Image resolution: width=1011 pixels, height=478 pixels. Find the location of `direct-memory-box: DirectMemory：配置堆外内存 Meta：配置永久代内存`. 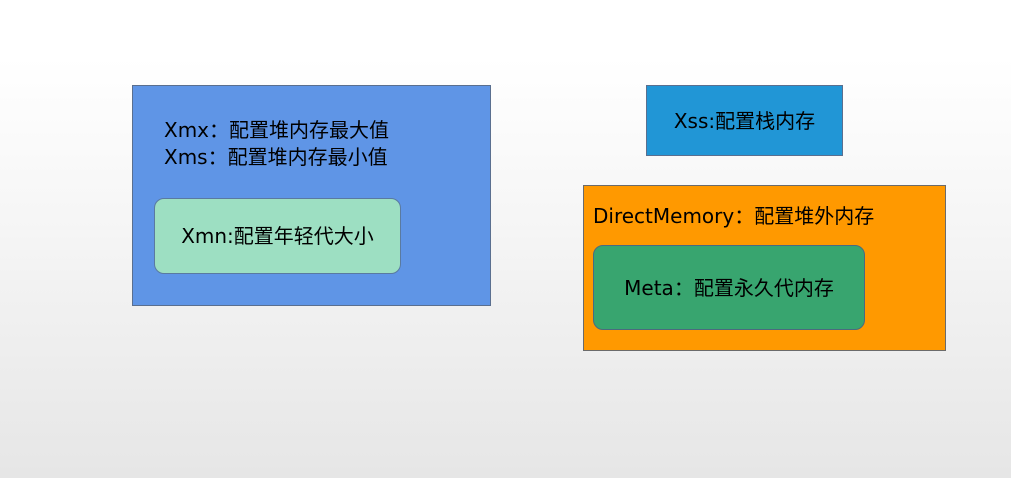

direct-memory-box: DirectMemory：配置堆外内存 Meta：配置永久代内存 is located at coordinates (764, 268).